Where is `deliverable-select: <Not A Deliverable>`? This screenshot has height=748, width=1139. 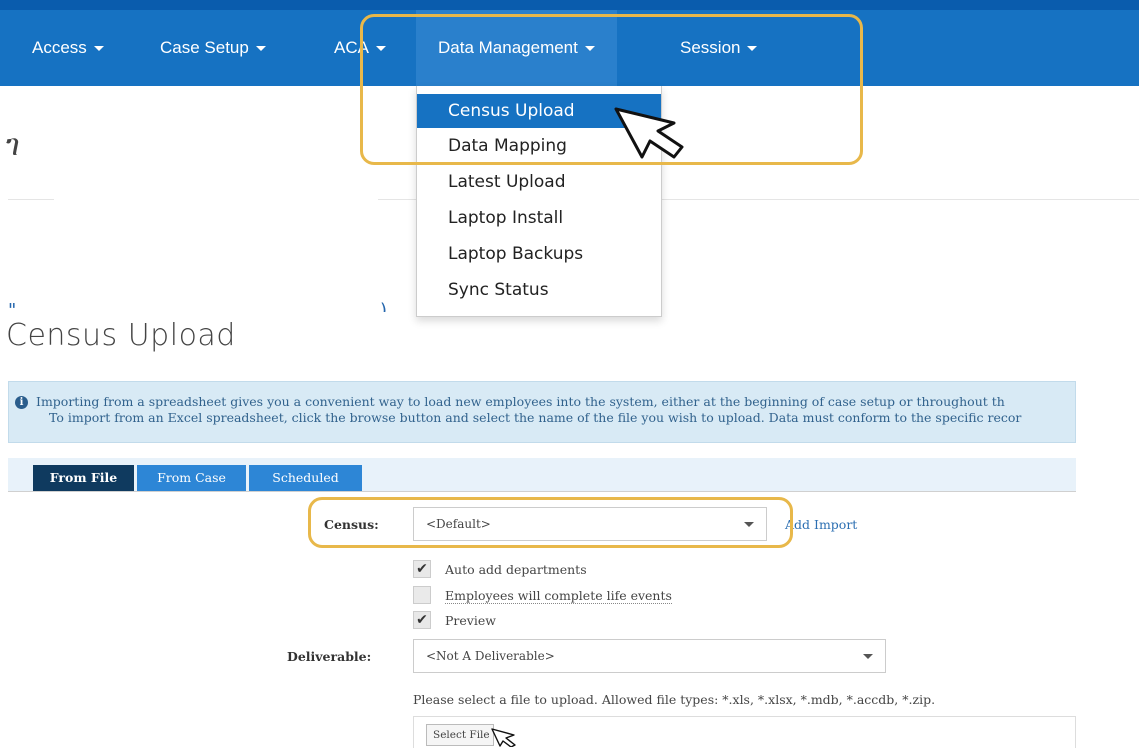 deliverable-select: <Not A Deliverable> is located at coordinates (649, 656).